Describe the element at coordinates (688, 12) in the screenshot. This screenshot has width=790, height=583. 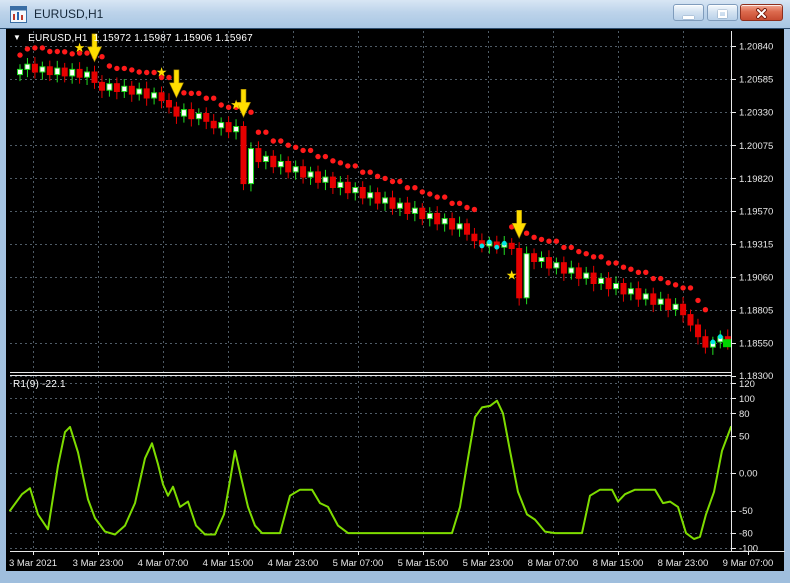
I see `minimize-button` at that location.